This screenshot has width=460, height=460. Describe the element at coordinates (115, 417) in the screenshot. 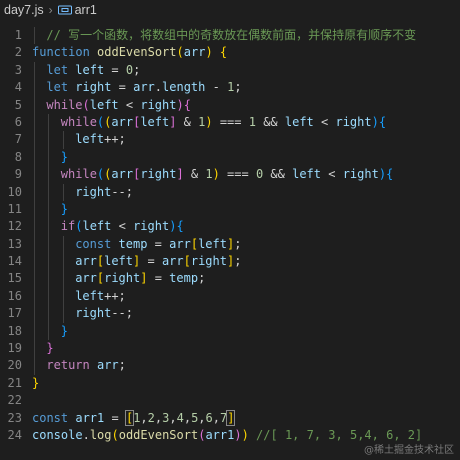

I see `code-token: =` at that location.